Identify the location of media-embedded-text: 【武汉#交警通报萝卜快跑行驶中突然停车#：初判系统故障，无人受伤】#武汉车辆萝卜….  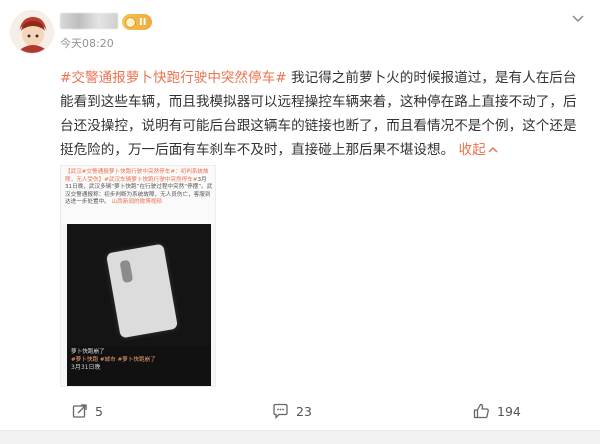
(138, 195).